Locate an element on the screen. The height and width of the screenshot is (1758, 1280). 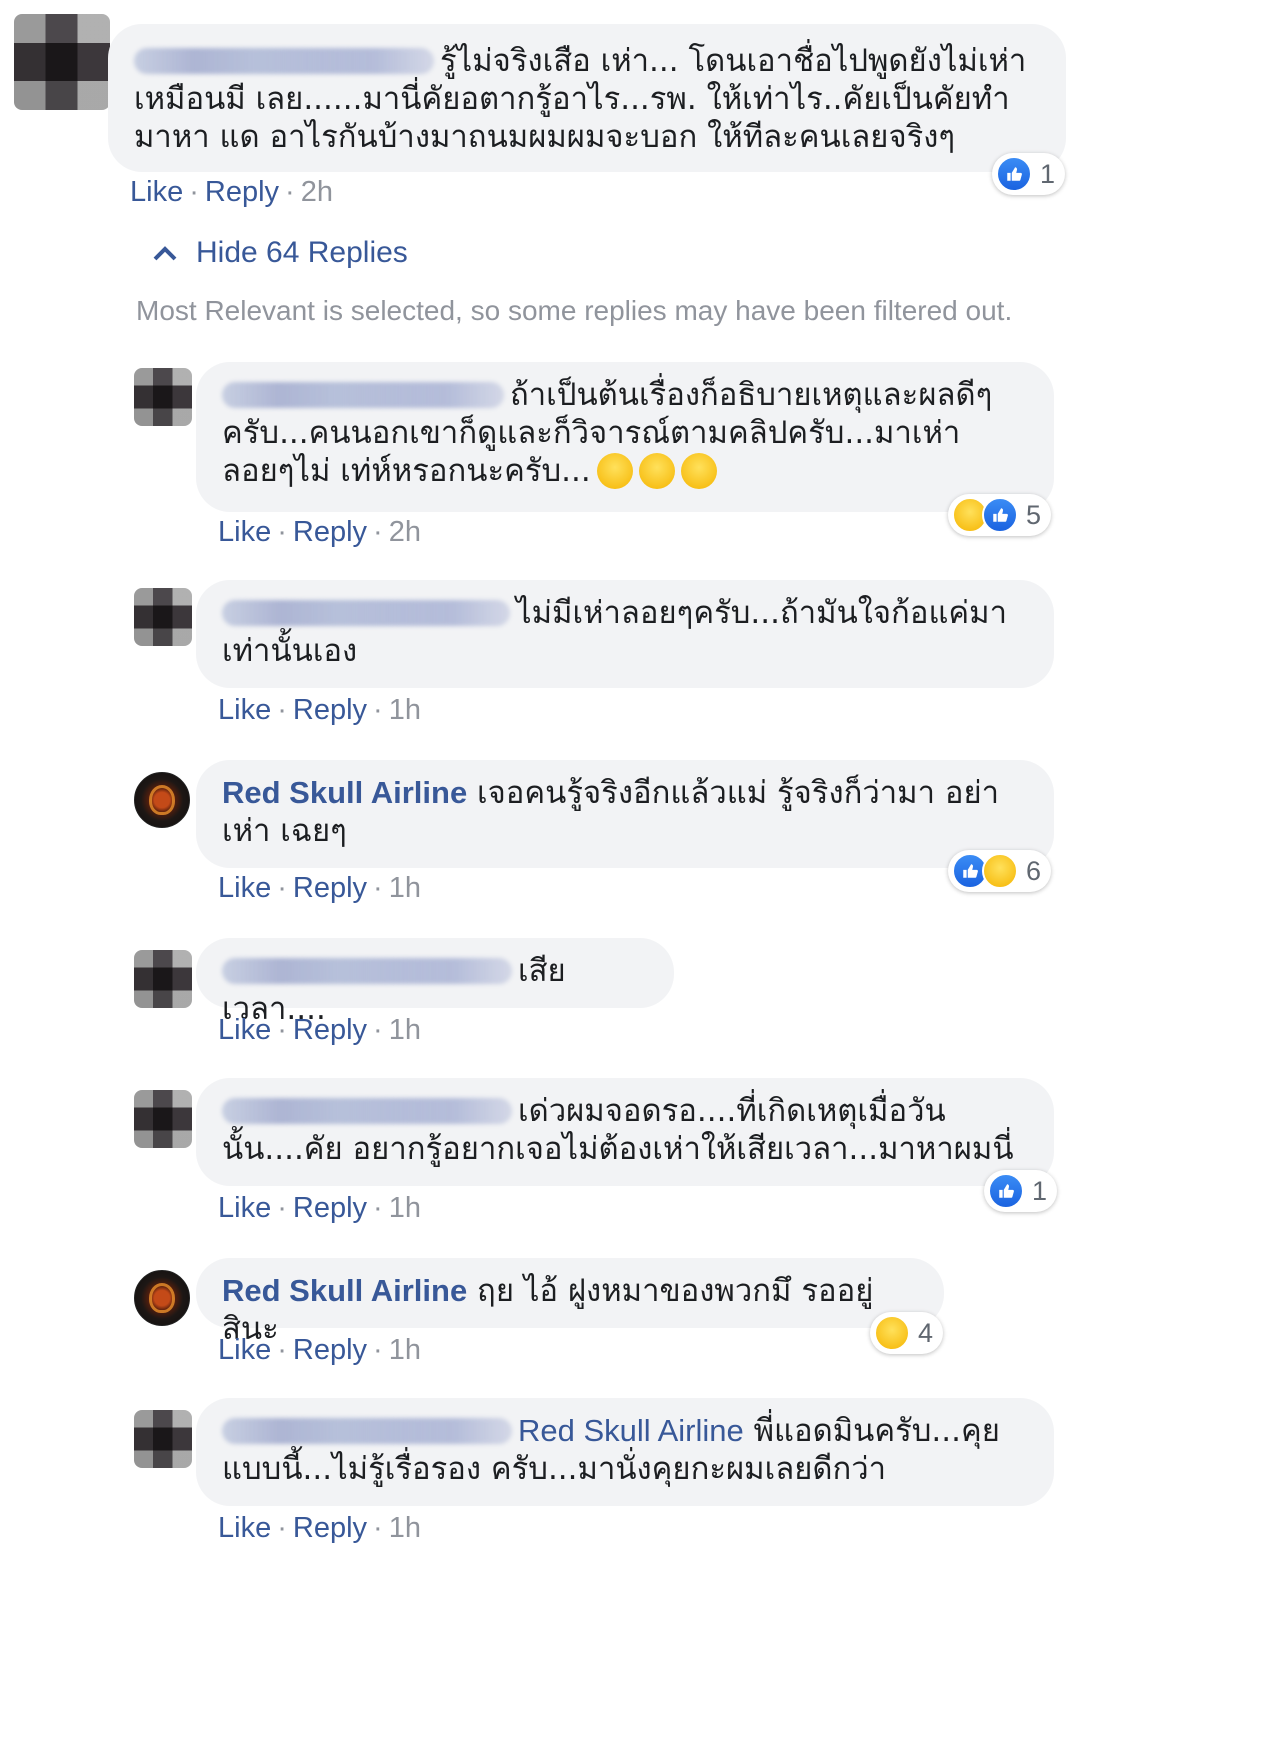
reaction-count: 5 is located at coordinates (1034, 514).